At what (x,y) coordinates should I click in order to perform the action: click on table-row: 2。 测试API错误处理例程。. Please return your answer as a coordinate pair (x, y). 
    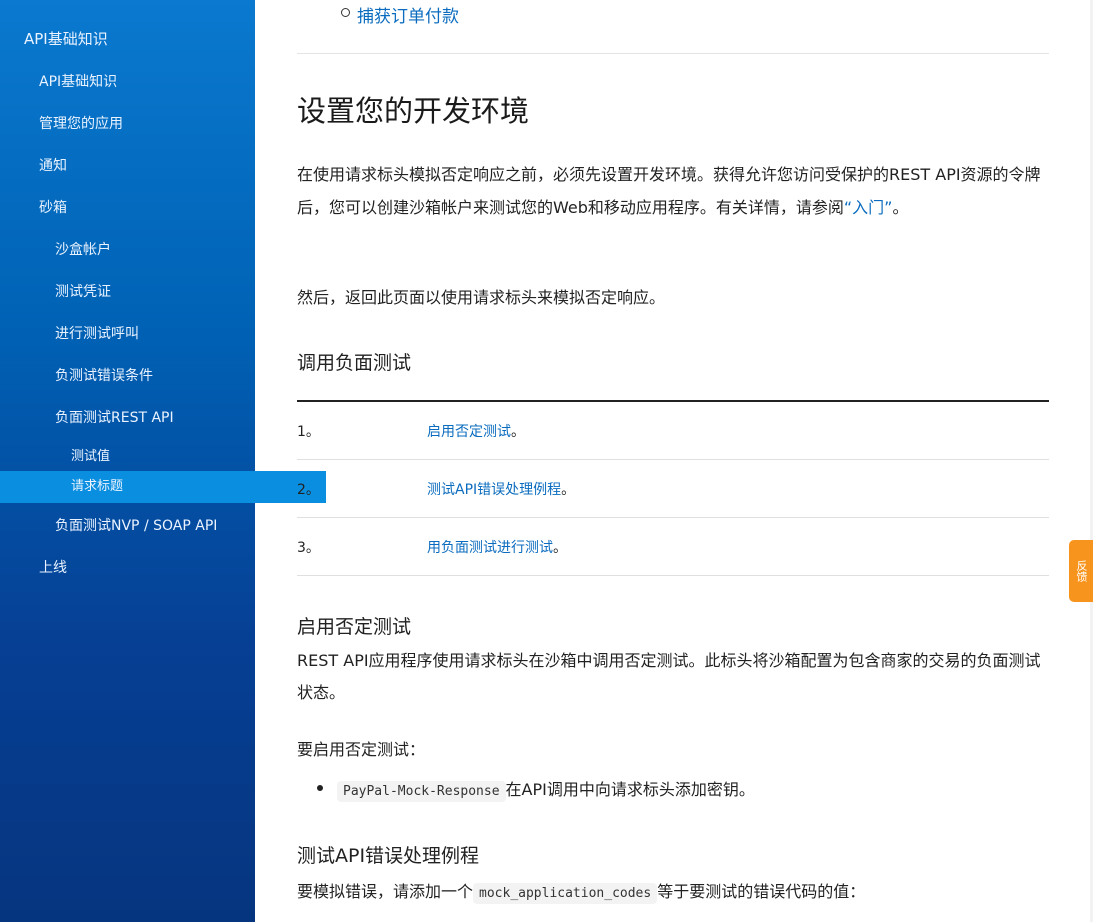
    Looking at the image, I should click on (673, 488).